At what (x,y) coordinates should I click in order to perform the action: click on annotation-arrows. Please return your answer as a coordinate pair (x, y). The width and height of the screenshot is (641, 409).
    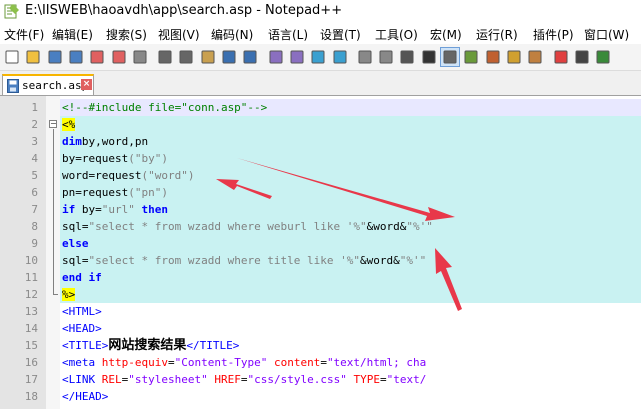
    Looking at the image, I should click on (339, 234).